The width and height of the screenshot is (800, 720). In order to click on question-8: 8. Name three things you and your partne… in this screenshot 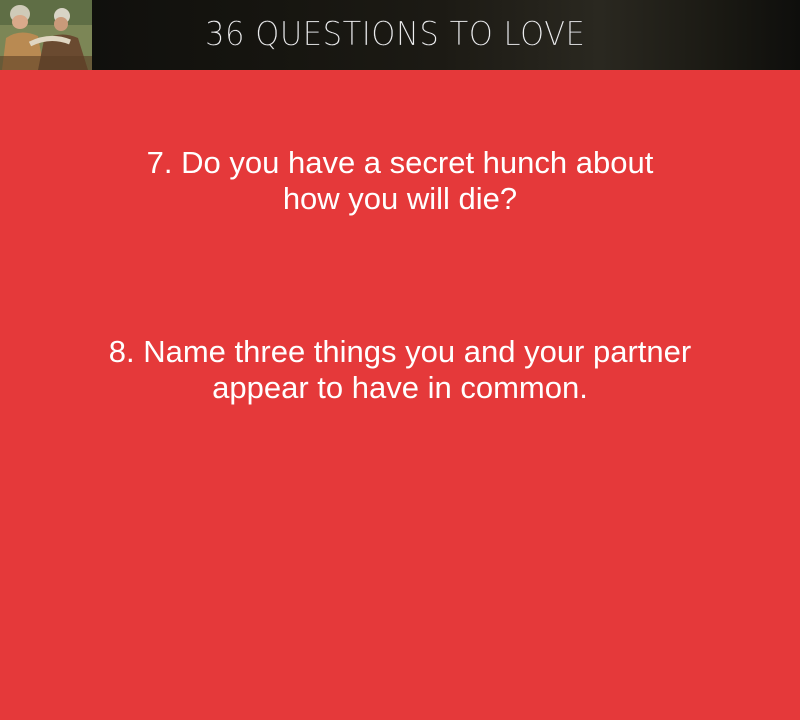, I will do `click(400, 370)`.